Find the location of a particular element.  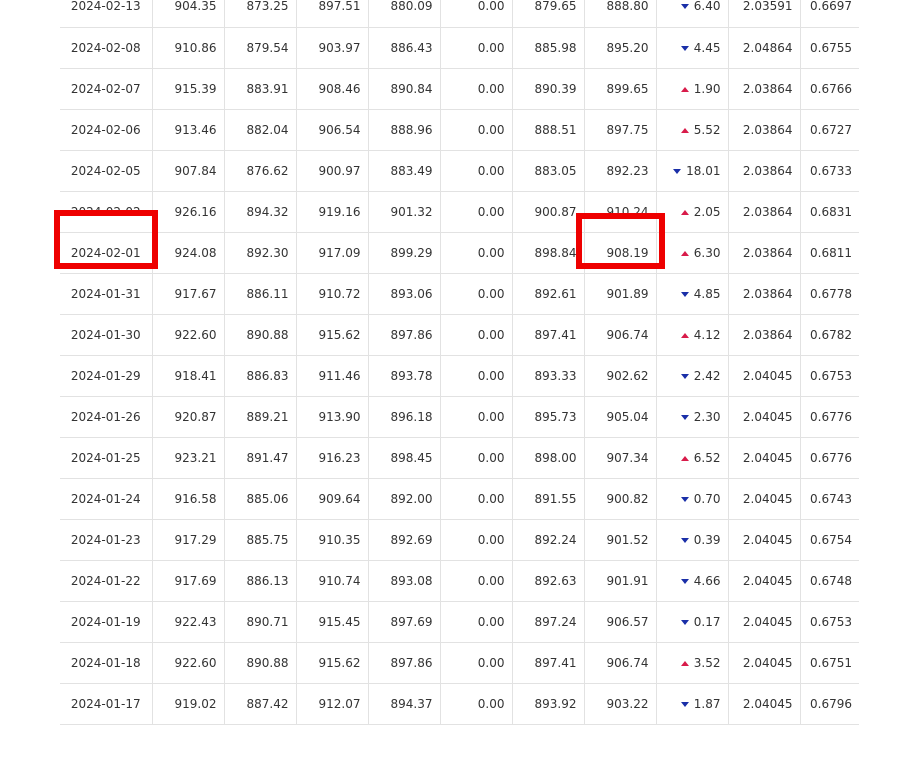

value-cell: 897.24 is located at coordinates (548, 622).